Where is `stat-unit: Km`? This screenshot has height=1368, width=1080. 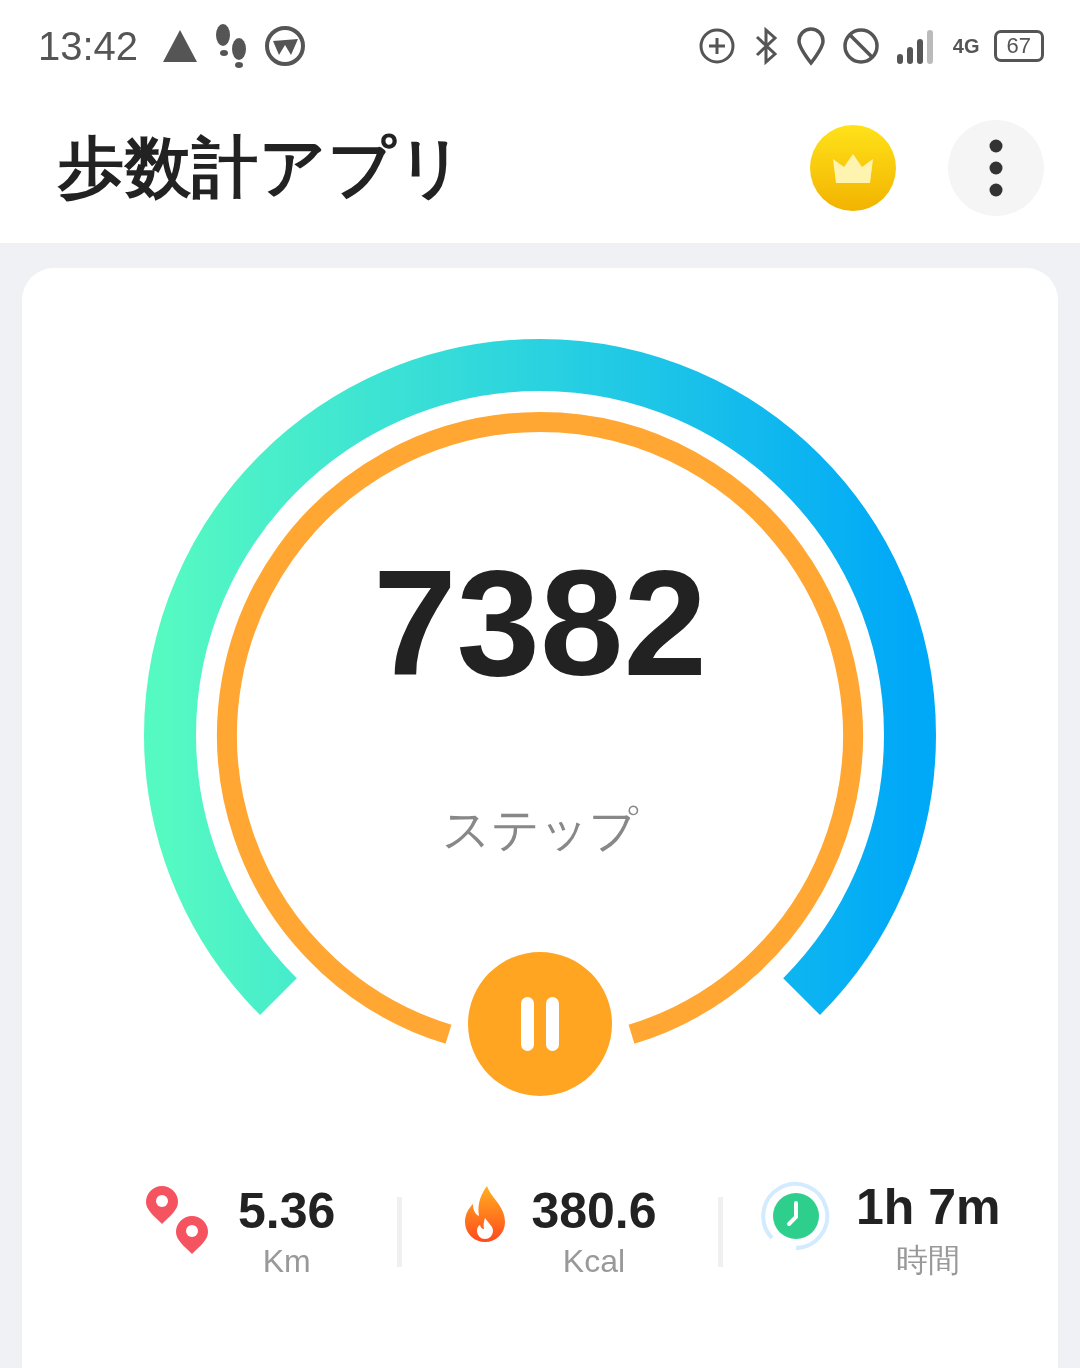 stat-unit: Km is located at coordinates (286, 1261).